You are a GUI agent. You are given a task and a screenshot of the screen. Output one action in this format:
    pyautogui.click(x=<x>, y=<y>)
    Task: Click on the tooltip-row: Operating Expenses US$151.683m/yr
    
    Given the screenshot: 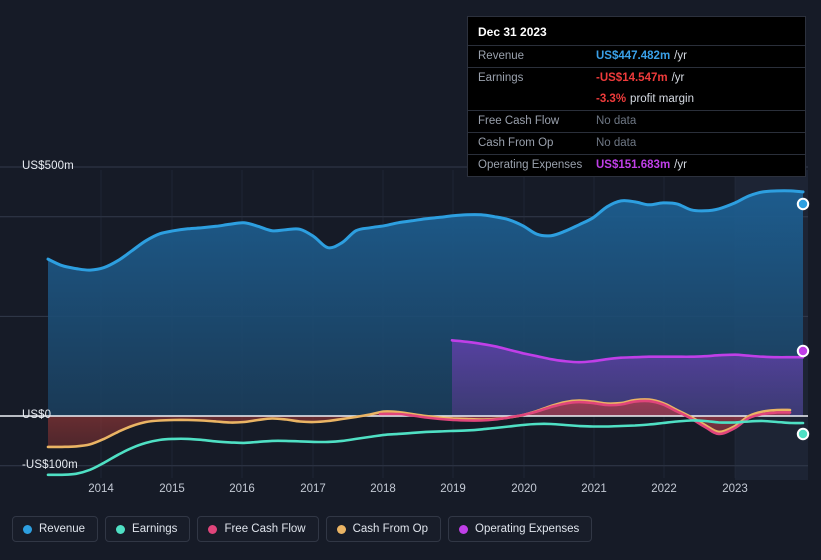 What is the action you would take?
    pyautogui.click(x=636, y=165)
    